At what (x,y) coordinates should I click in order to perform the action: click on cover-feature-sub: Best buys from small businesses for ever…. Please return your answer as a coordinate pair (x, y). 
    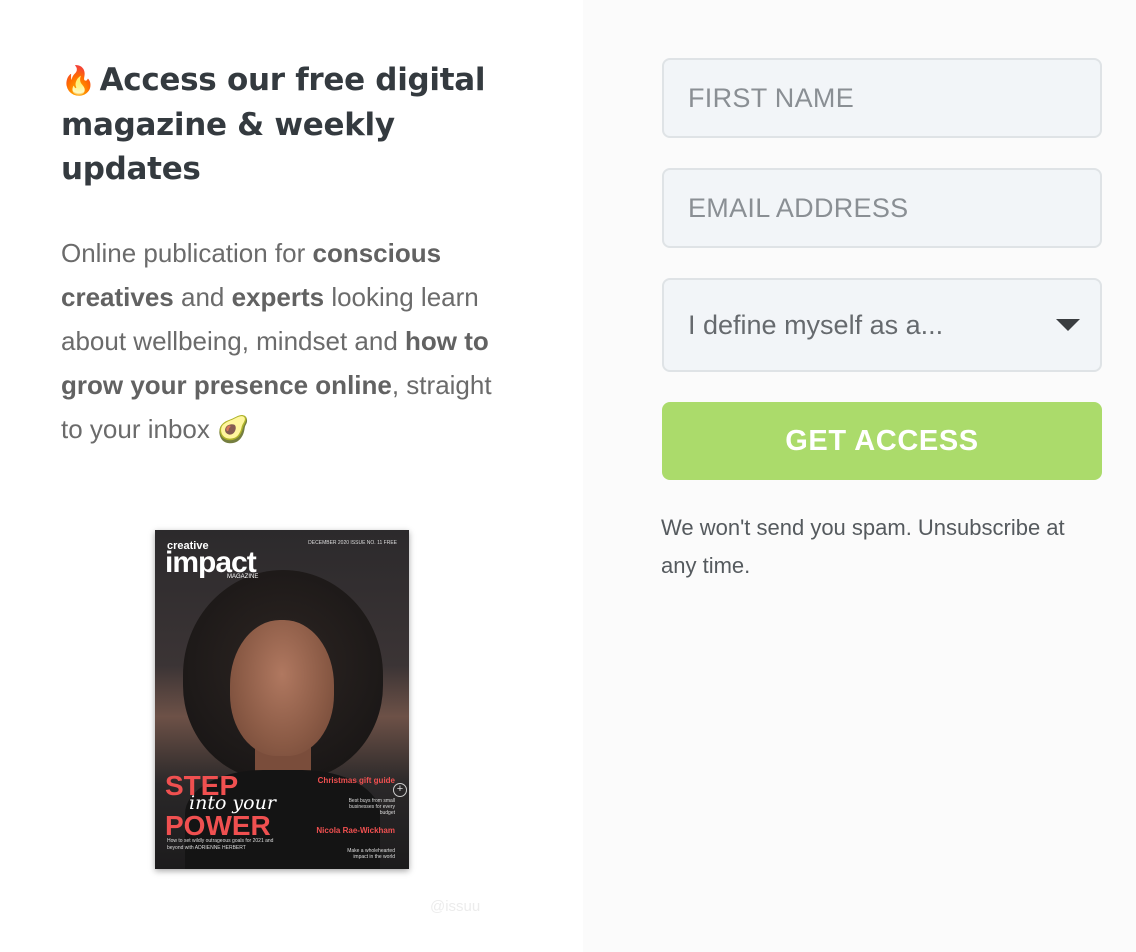
    Looking at the image, I should click on (371, 807).